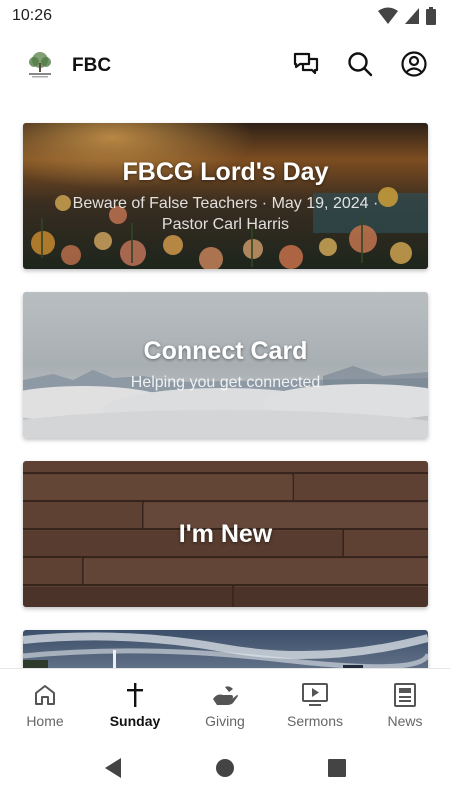  I want to click on giving-hand-icon, so click(225, 695).